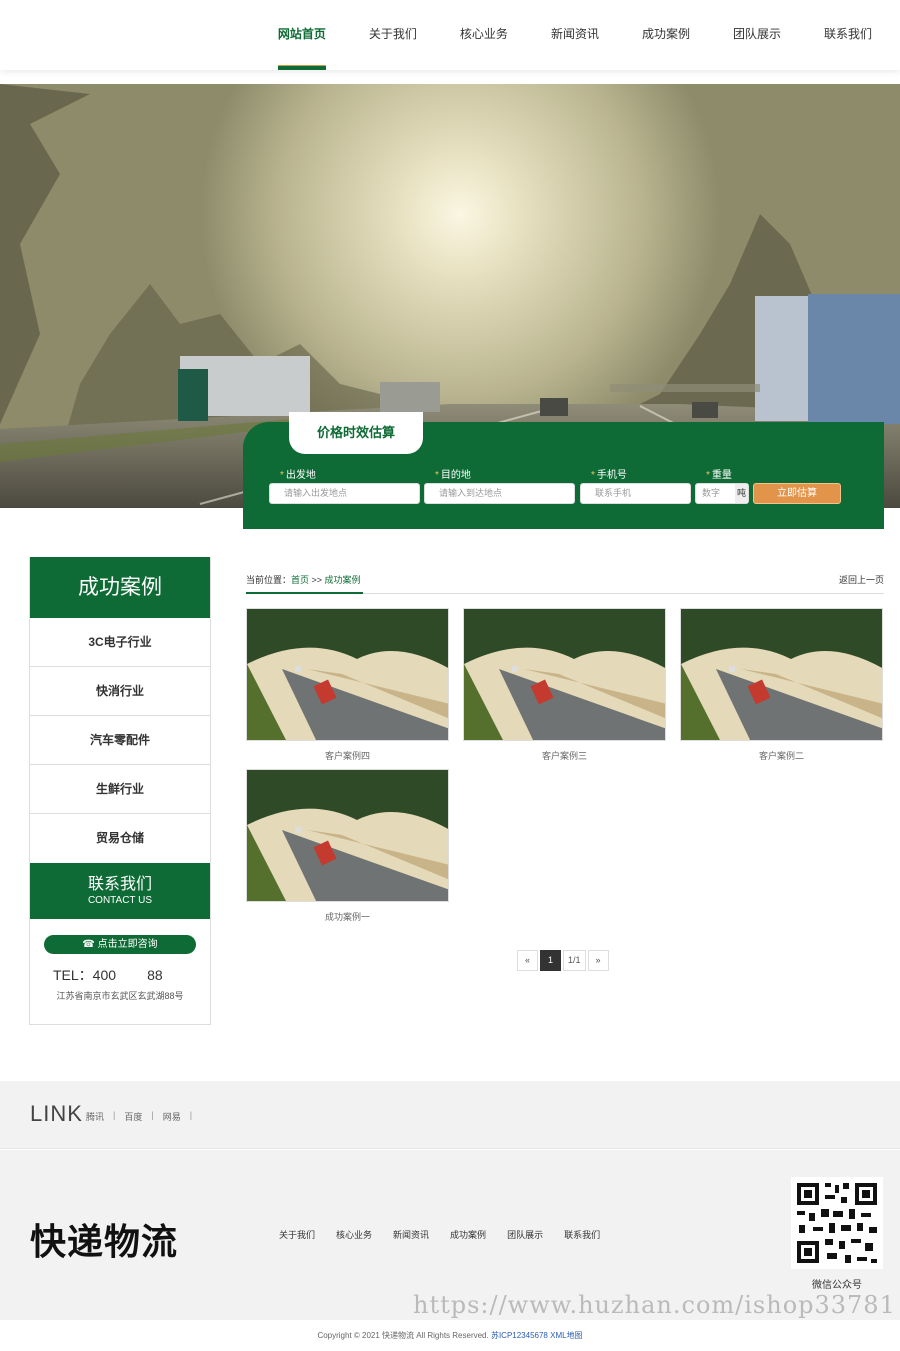 The width and height of the screenshot is (900, 1351). Describe the element at coordinates (393, 35) in the screenshot. I see `nav-about: 关于我们` at that location.